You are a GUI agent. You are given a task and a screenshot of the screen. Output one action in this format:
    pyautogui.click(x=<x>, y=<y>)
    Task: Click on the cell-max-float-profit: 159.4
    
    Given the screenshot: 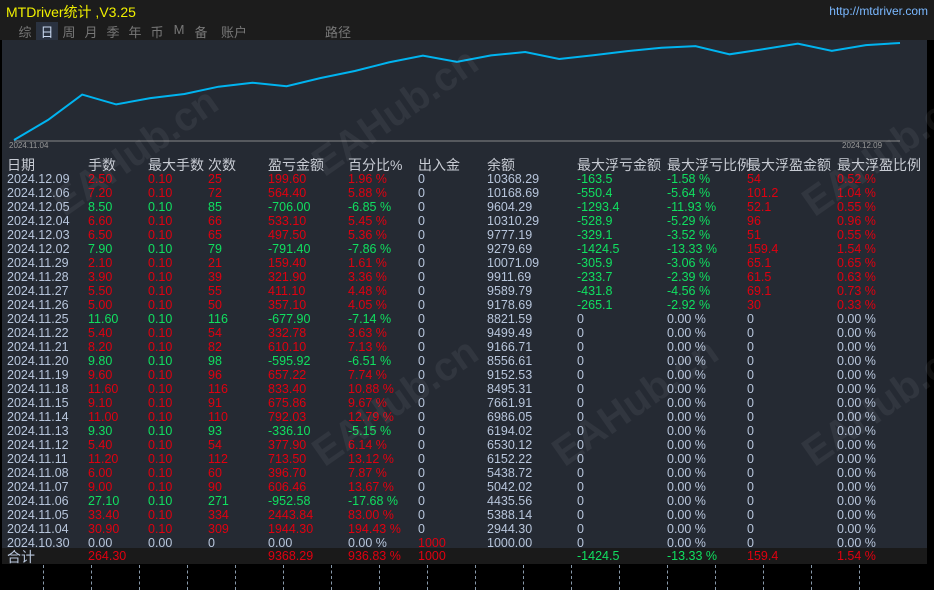 What is the action you would take?
    pyautogui.click(x=763, y=249)
    